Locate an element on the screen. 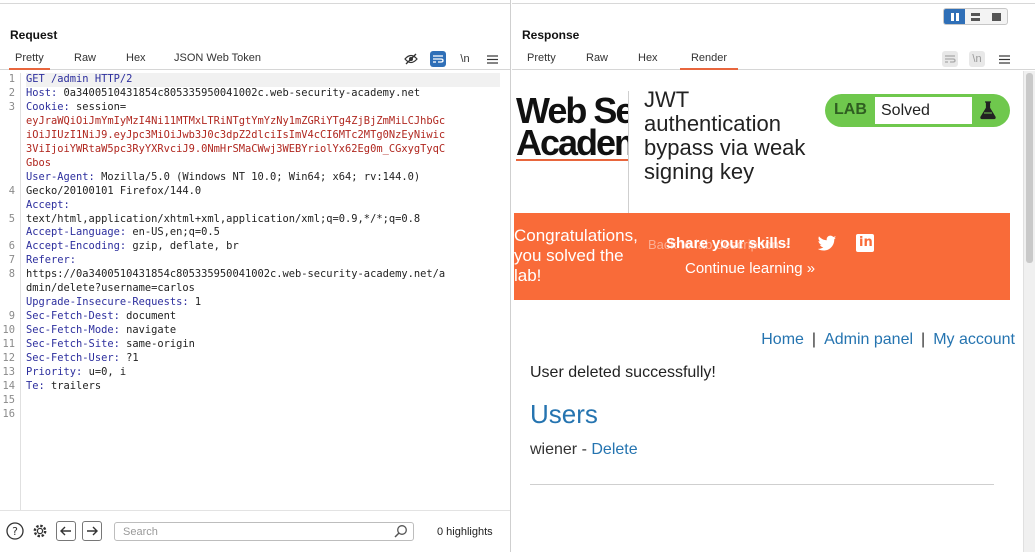 The width and height of the screenshot is (1035, 552). line-number: 8 is located at coordinates (11, 274).